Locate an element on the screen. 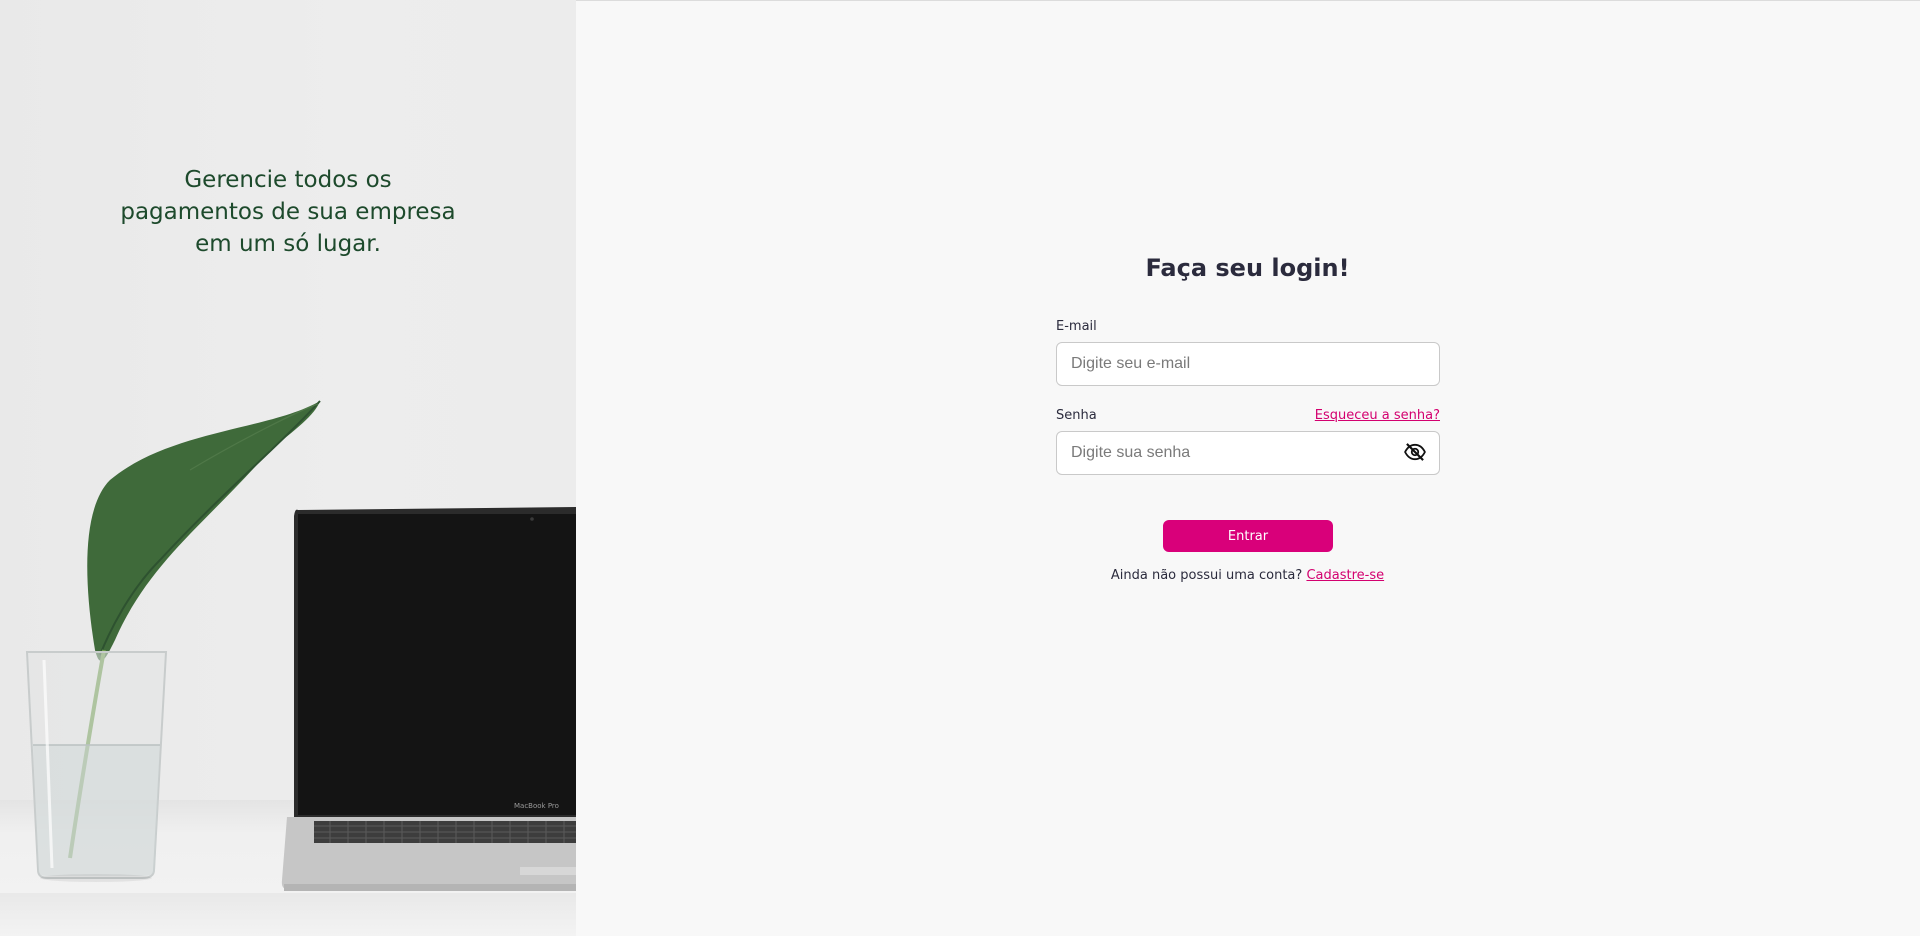  toggle-password-visibility-button is located at coordinates (1415, 452).